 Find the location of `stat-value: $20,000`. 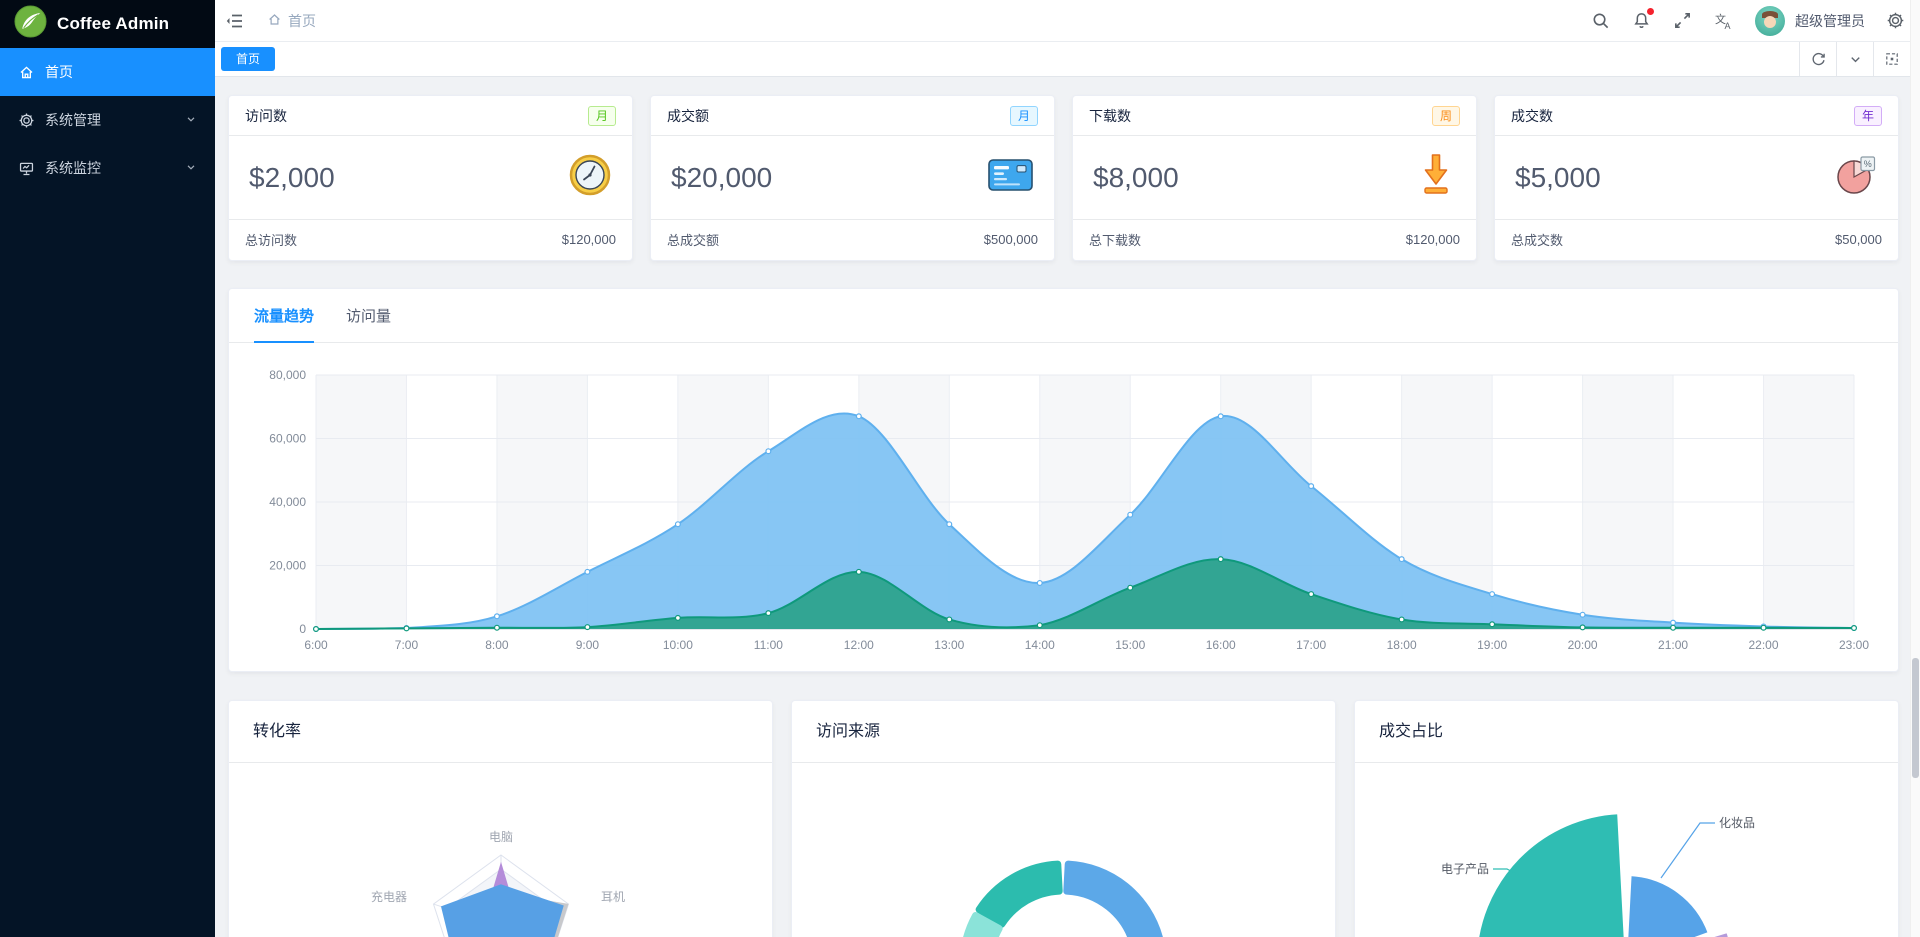

stat-value: $20,000 is located at coordinates (722, 177).